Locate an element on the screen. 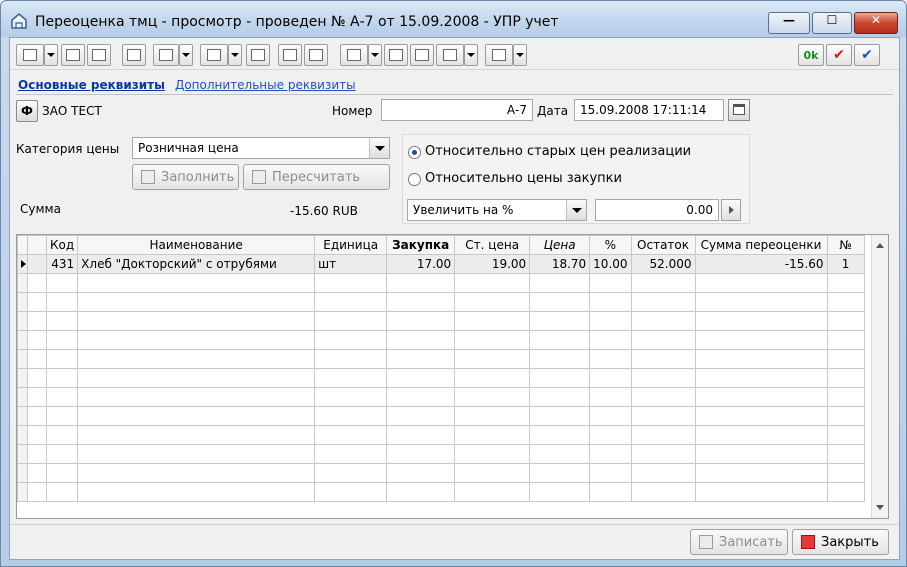 The height and width of the screenshot is (567, 907). cell-purchase: 17.00 is located at coordinates (421, 264).